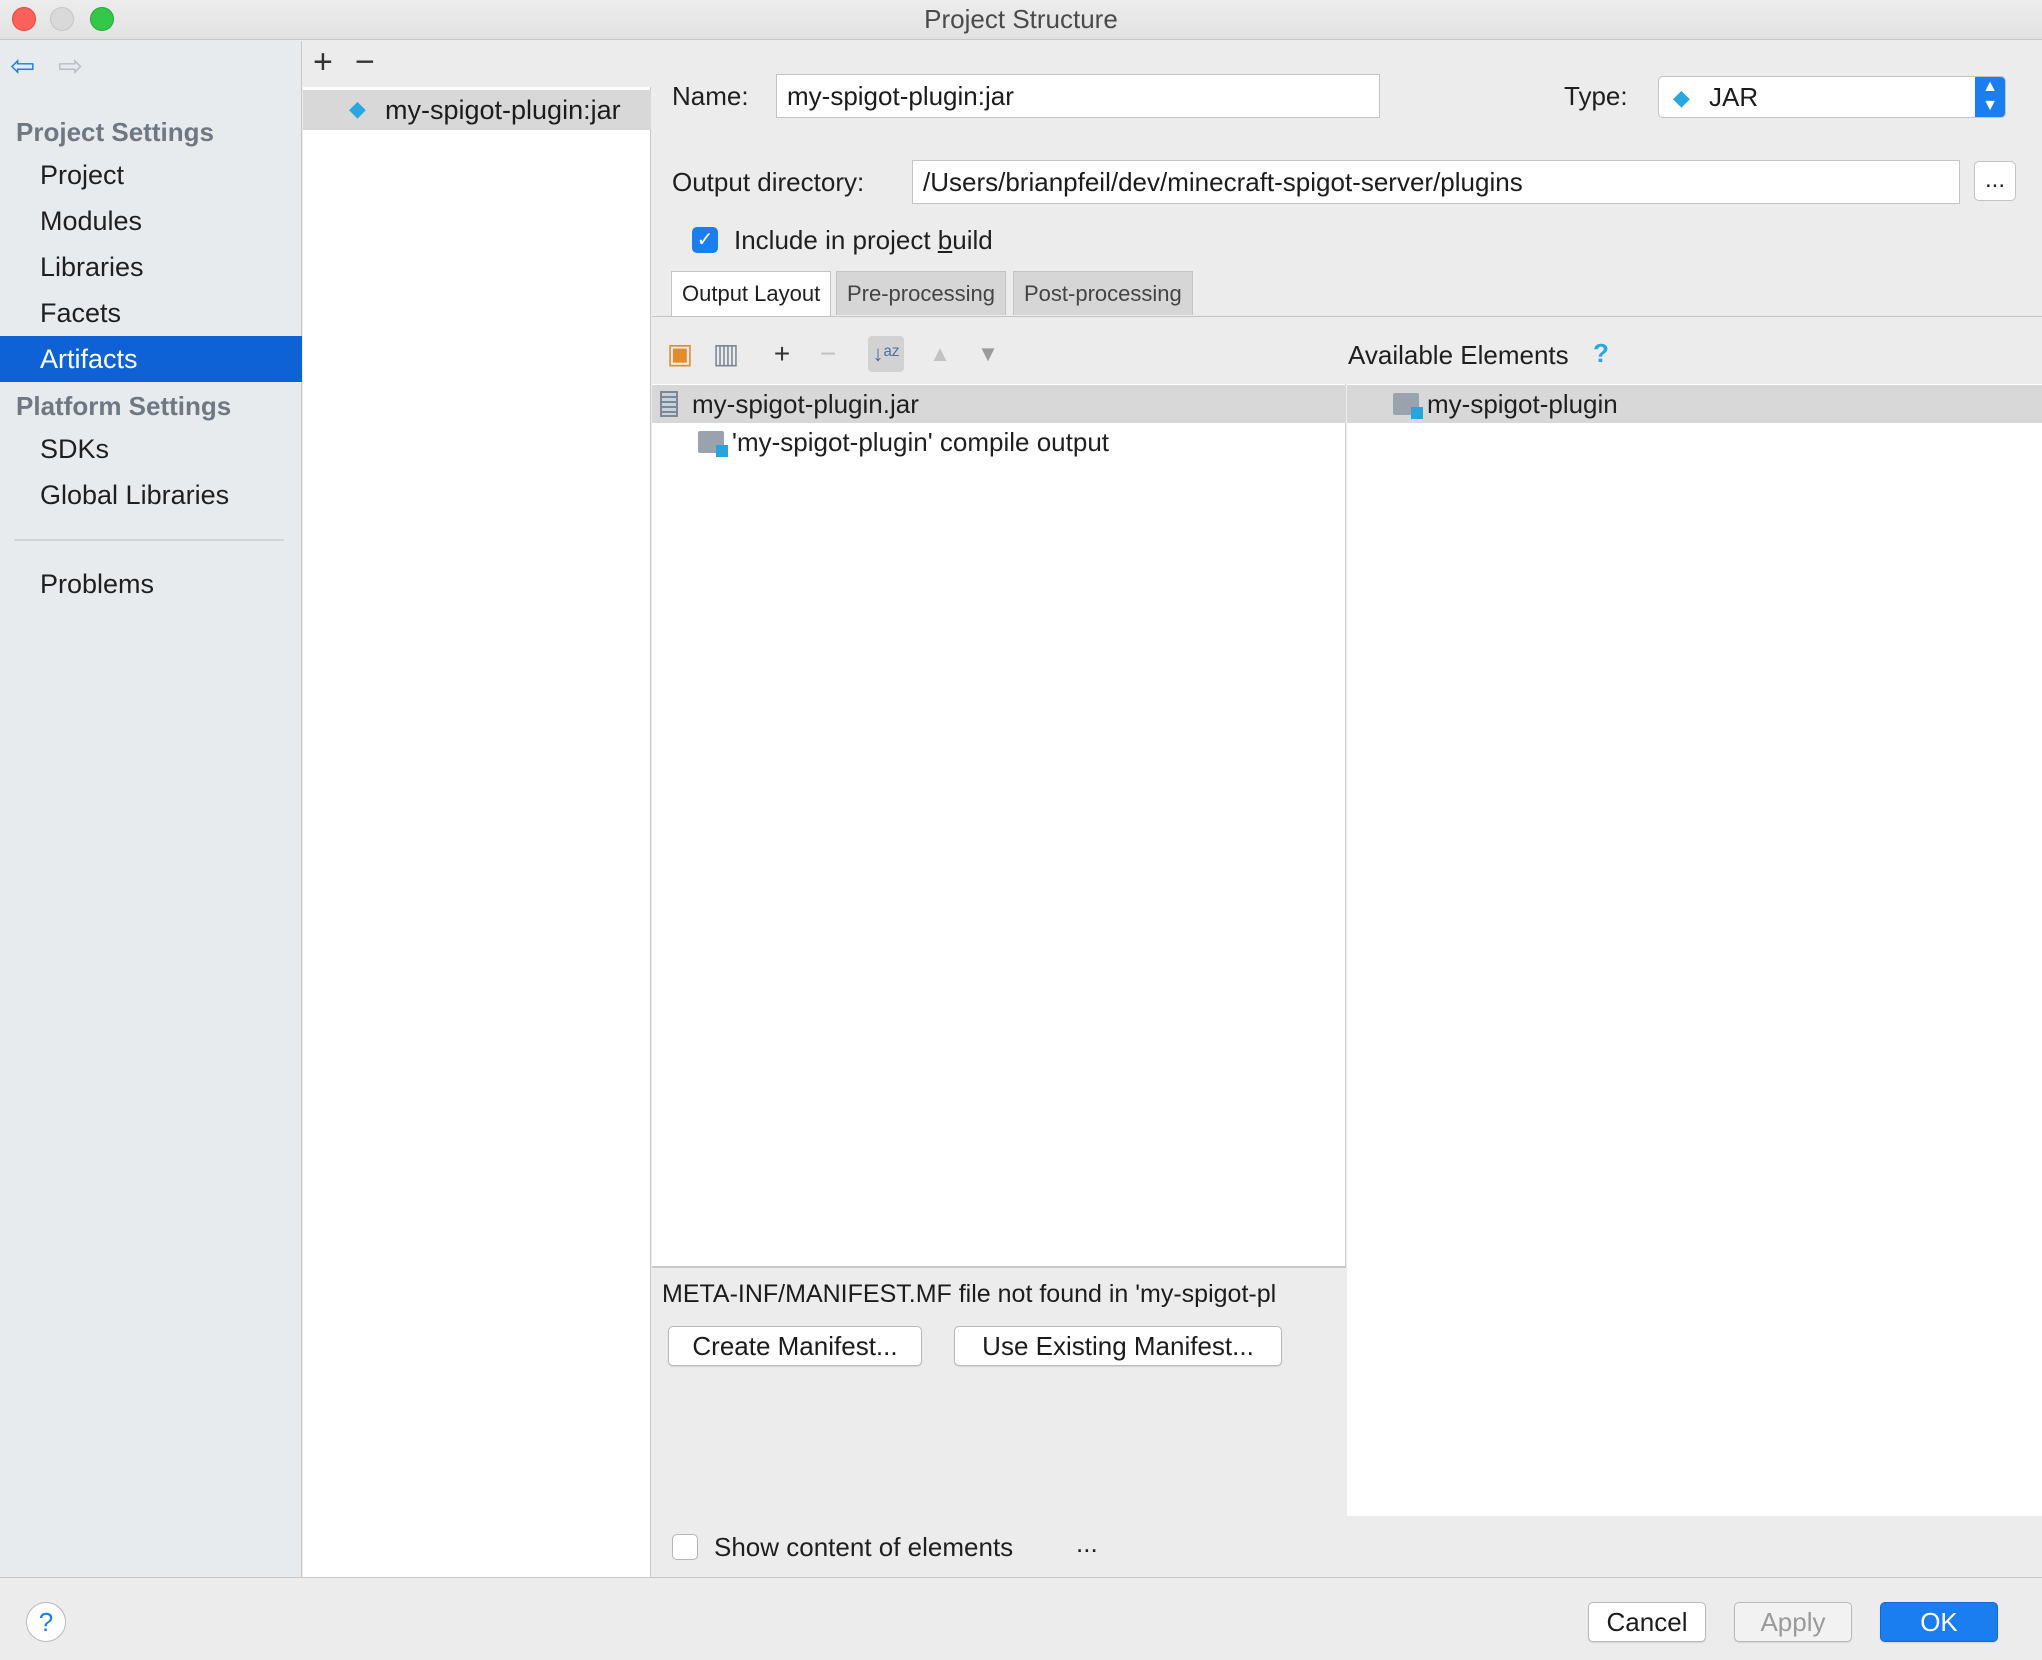 The height and width of the screenshot is (1660, 2042). What do you see at coordinates (886, 354) in the screenshot?
I see `sort-elements-icon: ↓ᵃᶻ` at bounding box center [886, 354].